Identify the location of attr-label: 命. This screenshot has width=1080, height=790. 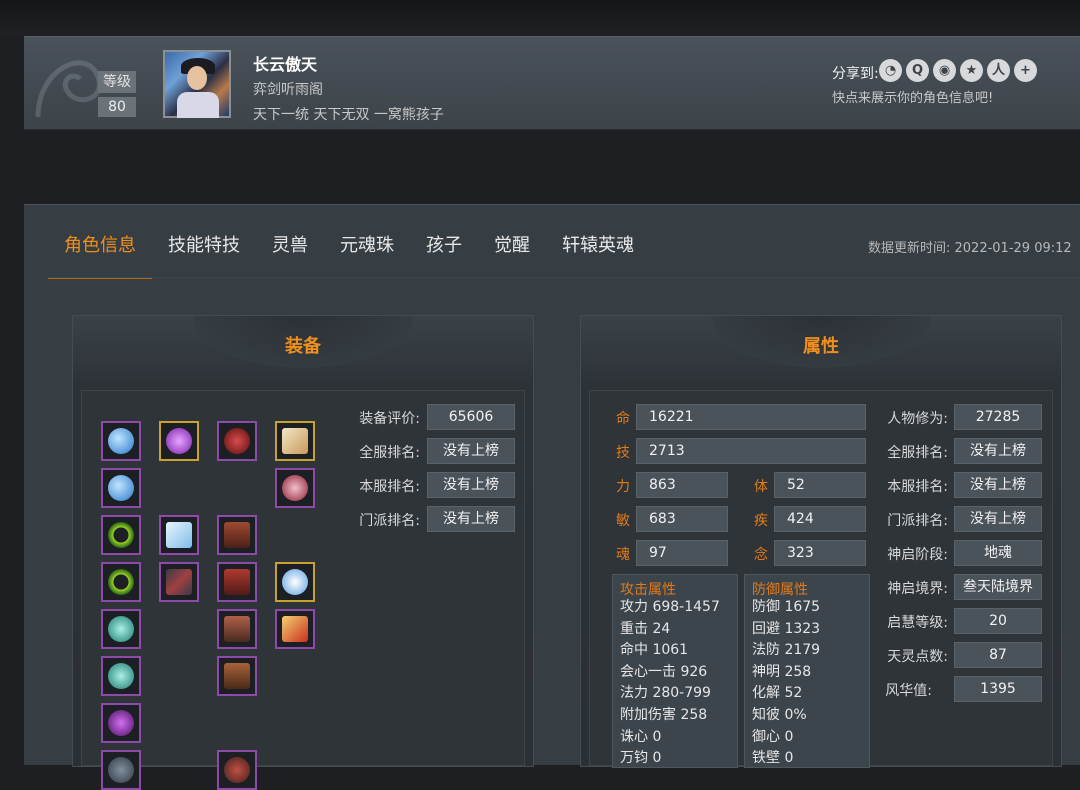
(623, 419).